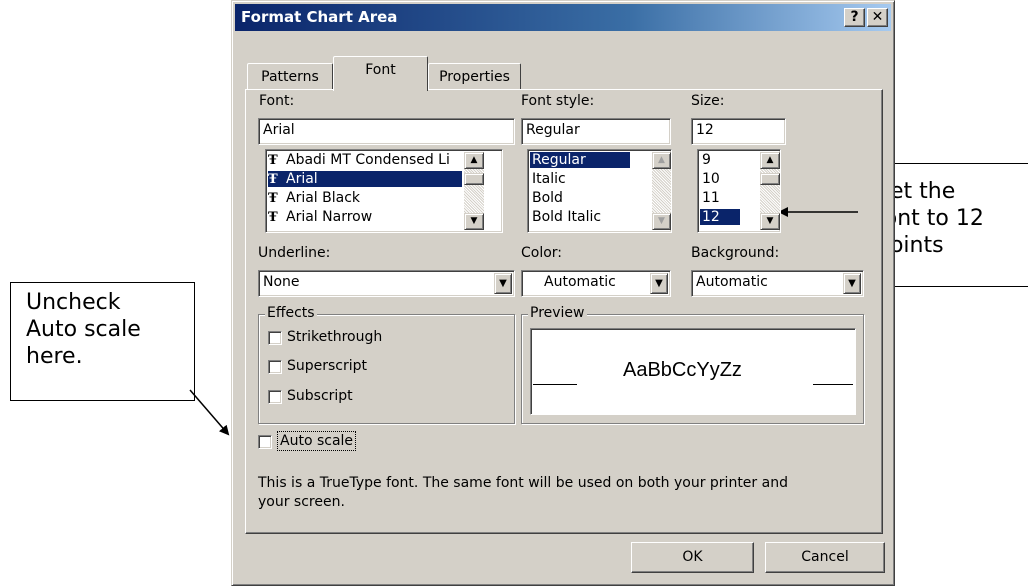 The height and width of the screenshot is (586, 1033). I want to click on font-style-input: Regular, so click(596, 131).